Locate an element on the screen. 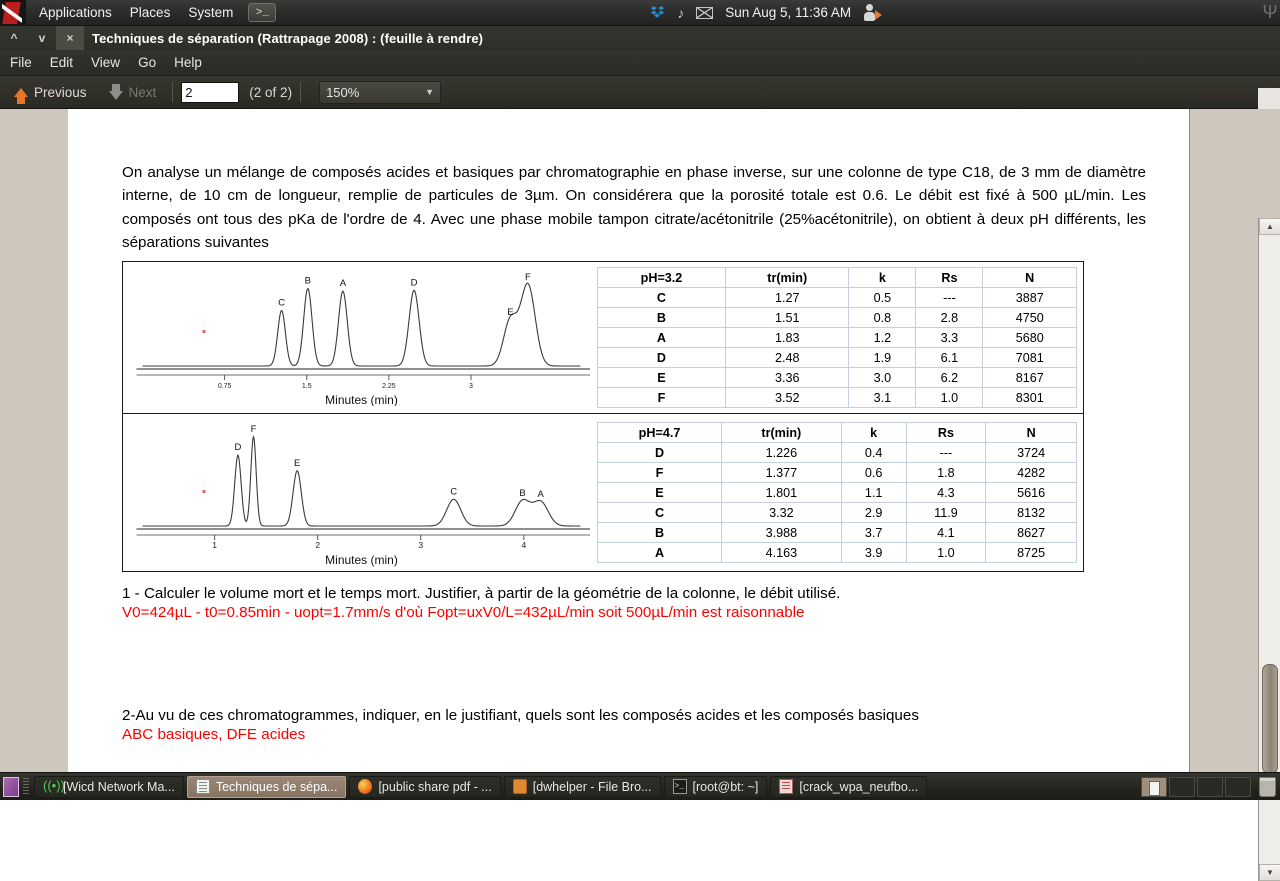 This screenshot has width=1280, height=881. folder-icon is located at coordinates (519, 786).